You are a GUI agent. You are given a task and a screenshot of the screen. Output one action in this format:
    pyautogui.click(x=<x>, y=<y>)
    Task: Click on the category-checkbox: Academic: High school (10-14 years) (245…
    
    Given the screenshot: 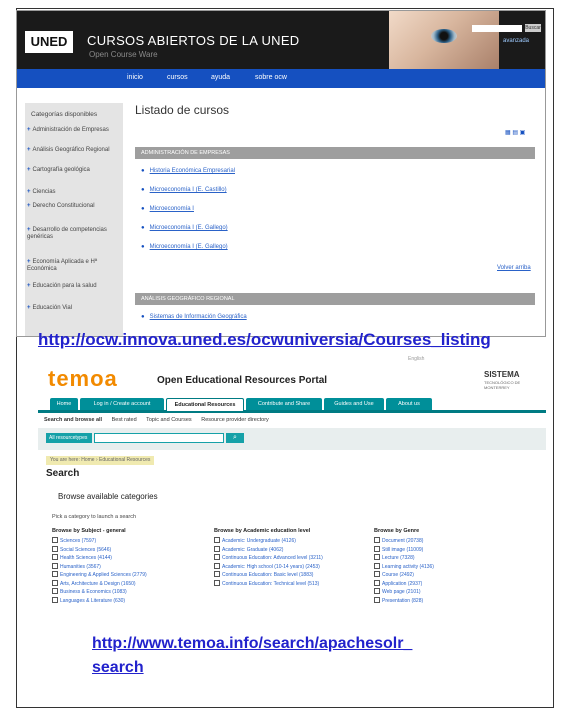 What is the action you would take?
    pyautogui.click(x=289, y=567)
    